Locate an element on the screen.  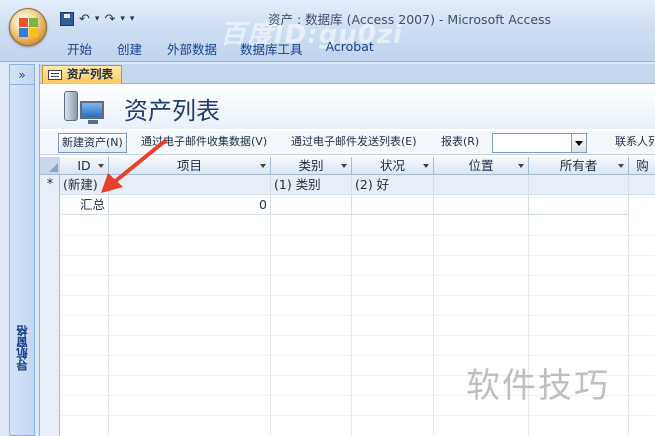
form-icon is located at coordinates (55, 75).